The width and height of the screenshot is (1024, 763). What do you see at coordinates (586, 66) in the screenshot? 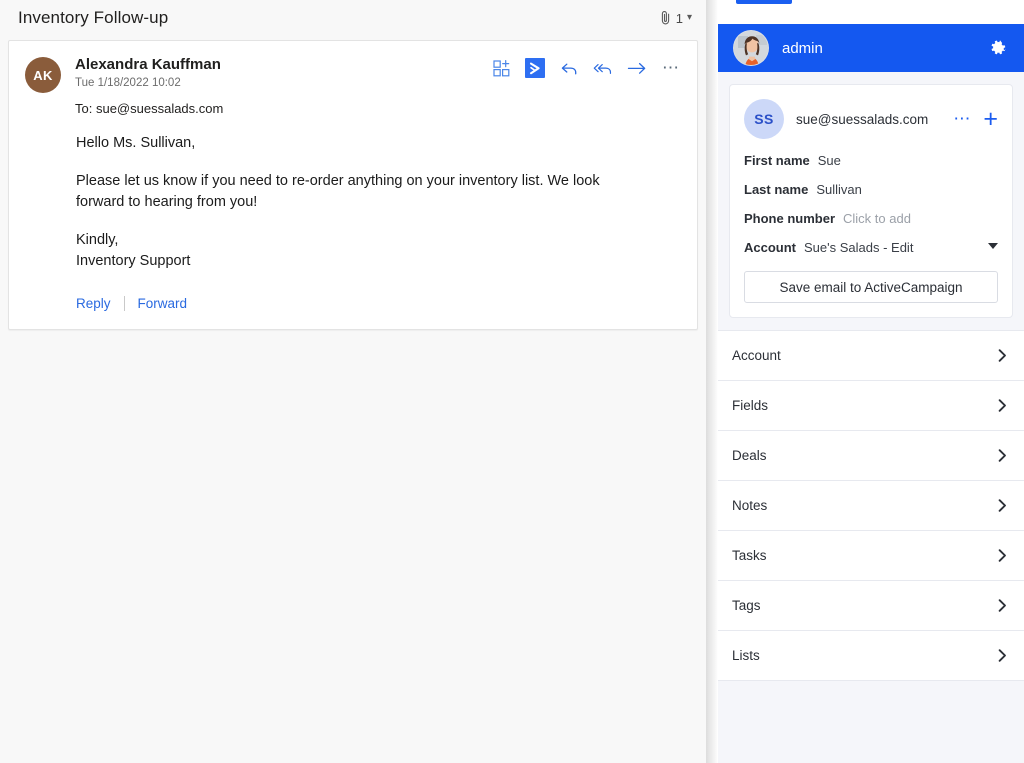
I see `message-actions-toolbar: ⋯` at bounding box center [586, 66].